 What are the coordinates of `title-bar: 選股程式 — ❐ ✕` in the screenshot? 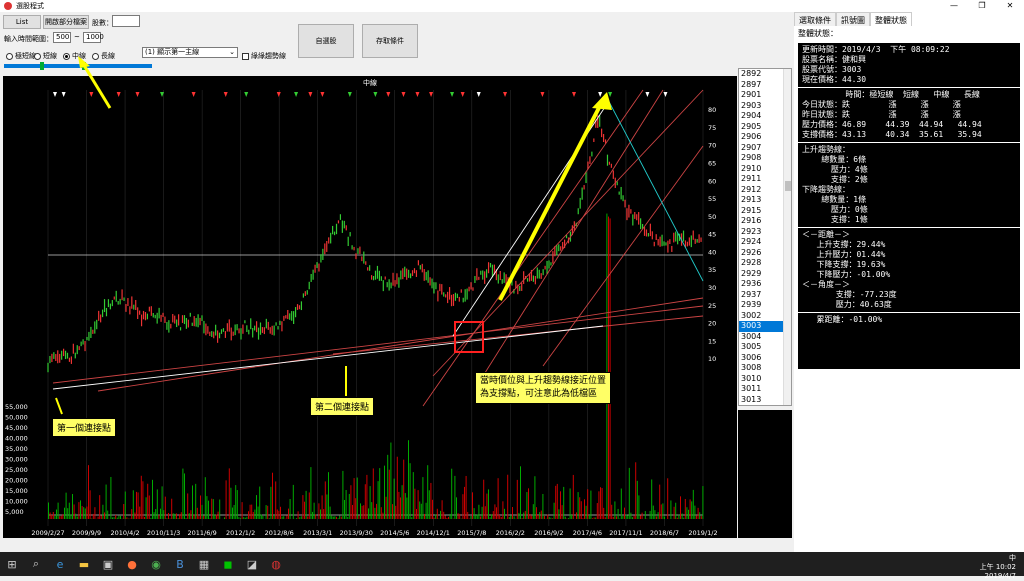 It's located at (512, 6).